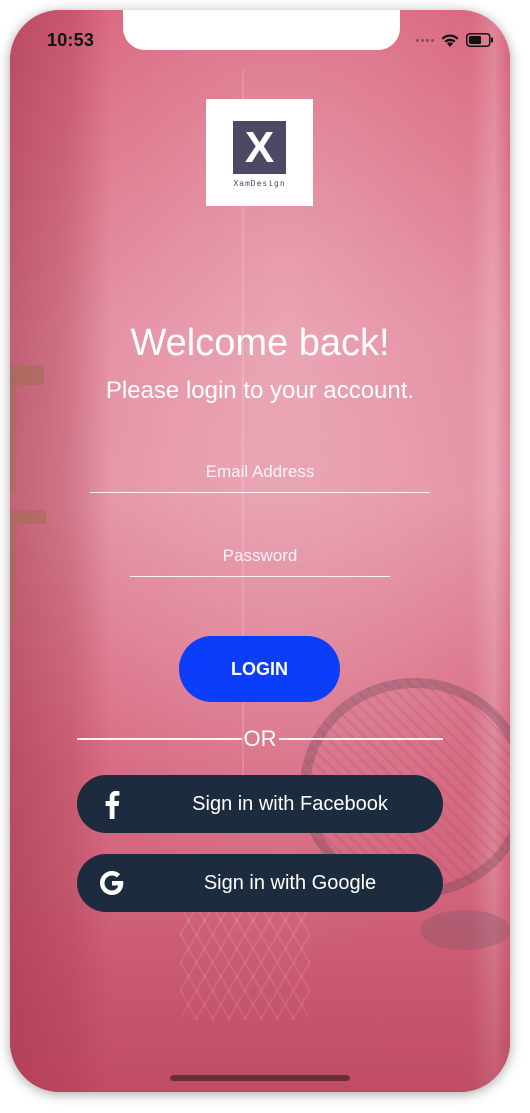 The height and width of the screenshot is (1113, 530). Describe the element at coordinates (259, 183) in the screenshot. I see `logo-text: XamDesign` at that location.